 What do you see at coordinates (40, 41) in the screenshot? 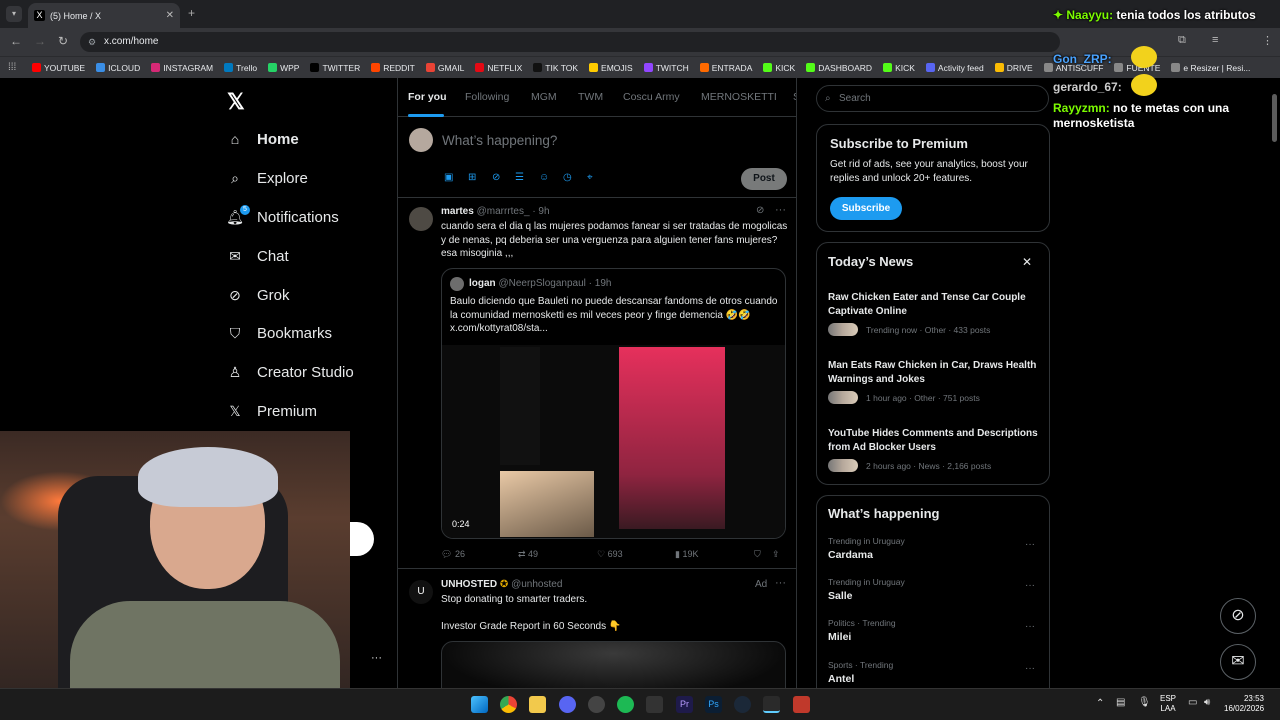
I see `forward-icon: →` at bounding box center [40, 41].